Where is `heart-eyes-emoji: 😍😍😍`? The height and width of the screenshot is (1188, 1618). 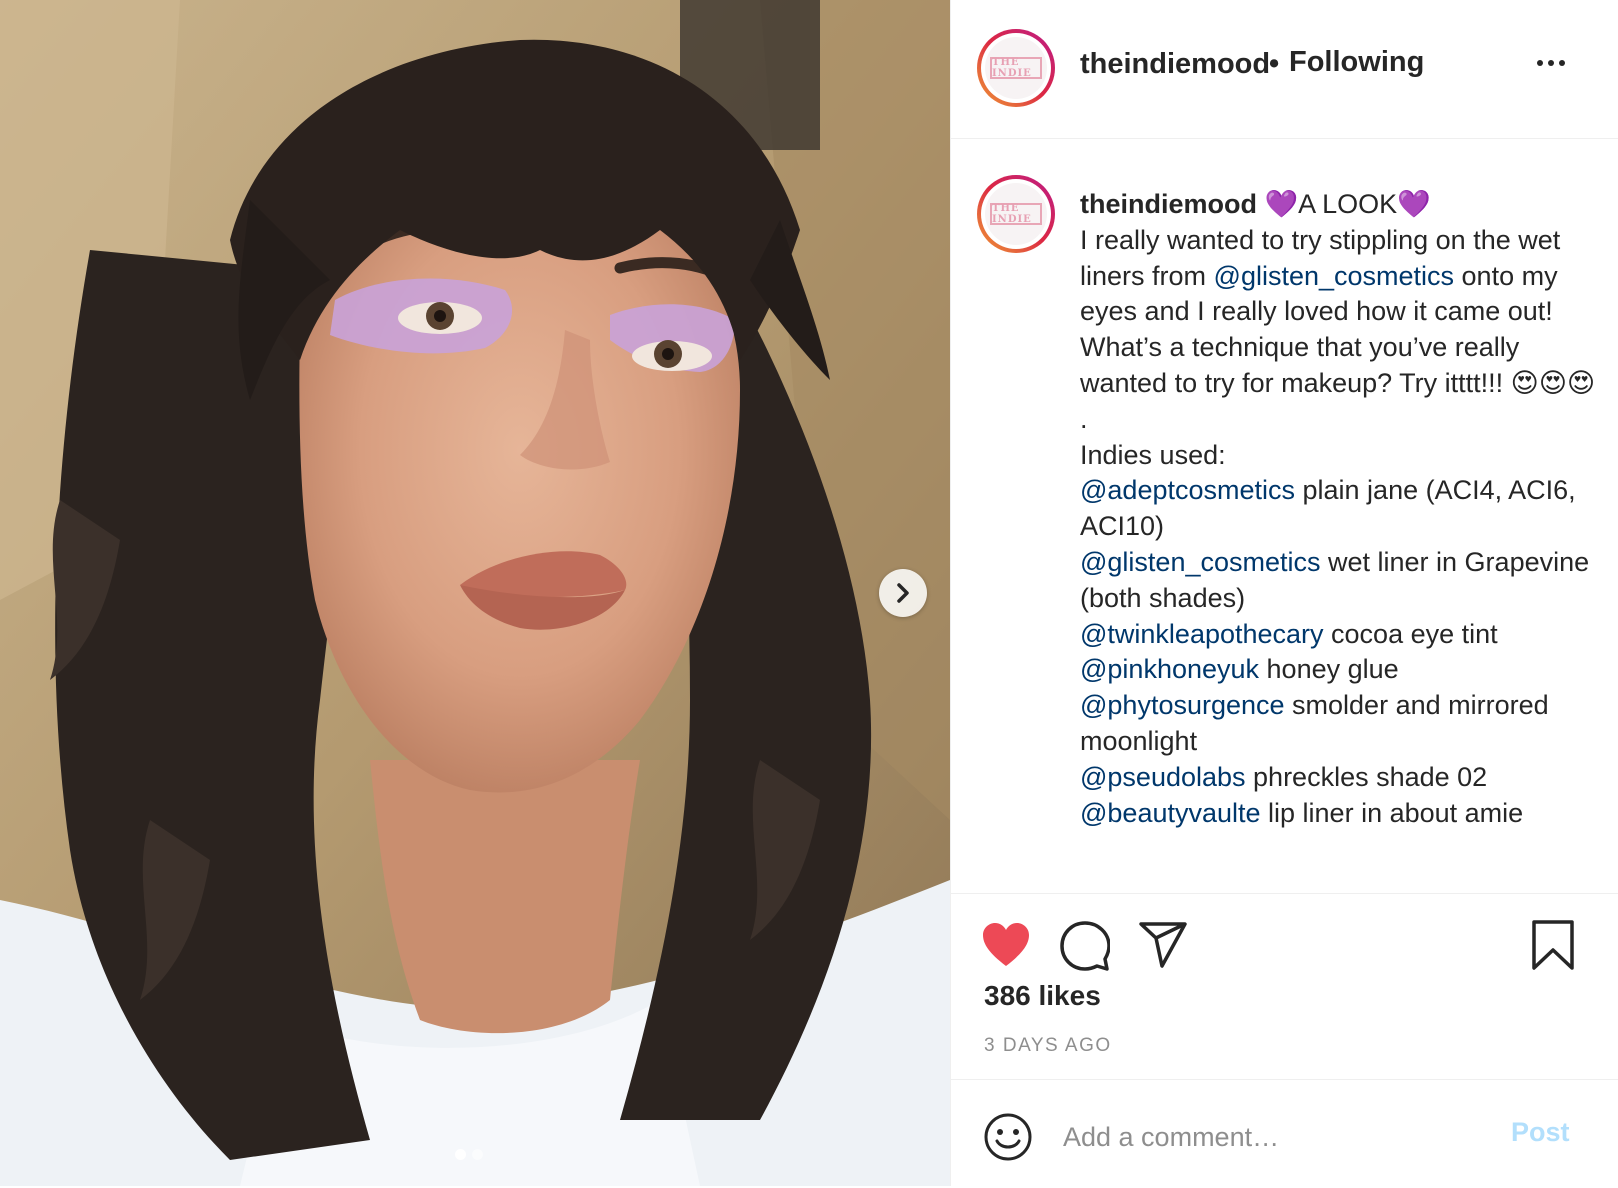 heart-eyes-emoji: 😍😍😍 is located at coordinates (1553, 382).